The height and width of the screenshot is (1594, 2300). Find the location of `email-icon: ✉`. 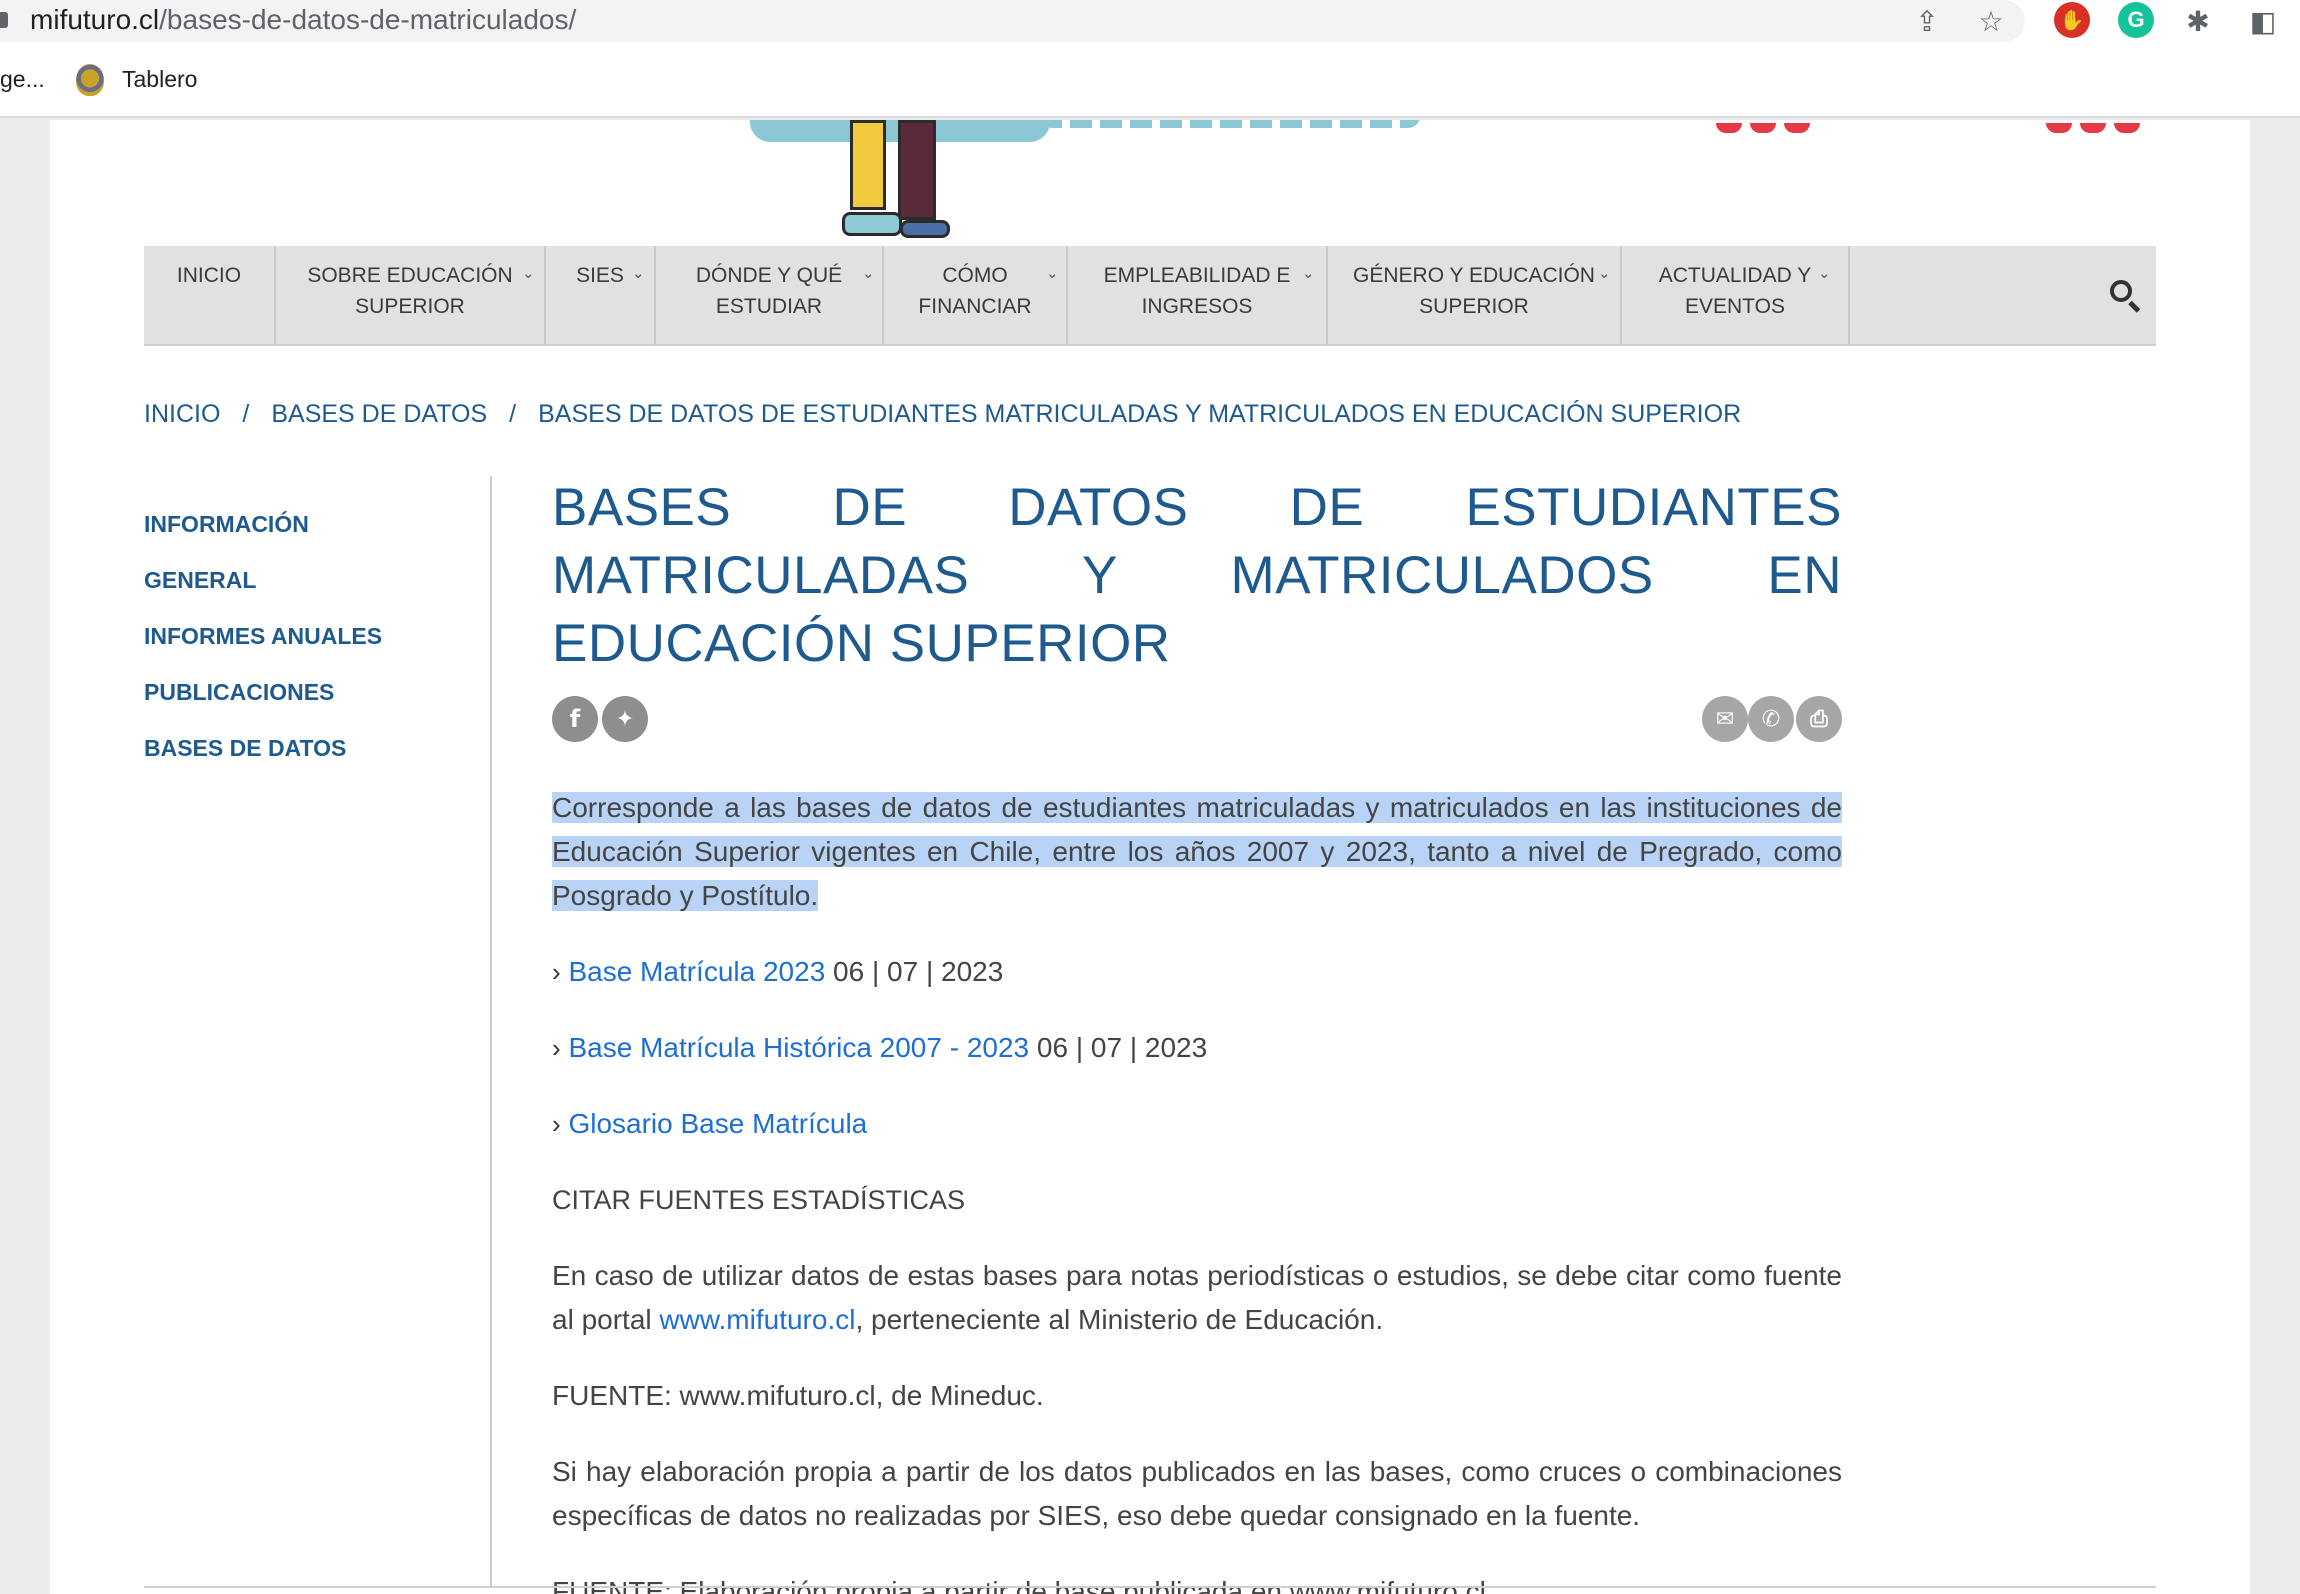

email-icon: ✉ is located at coordinates (1725, 719).